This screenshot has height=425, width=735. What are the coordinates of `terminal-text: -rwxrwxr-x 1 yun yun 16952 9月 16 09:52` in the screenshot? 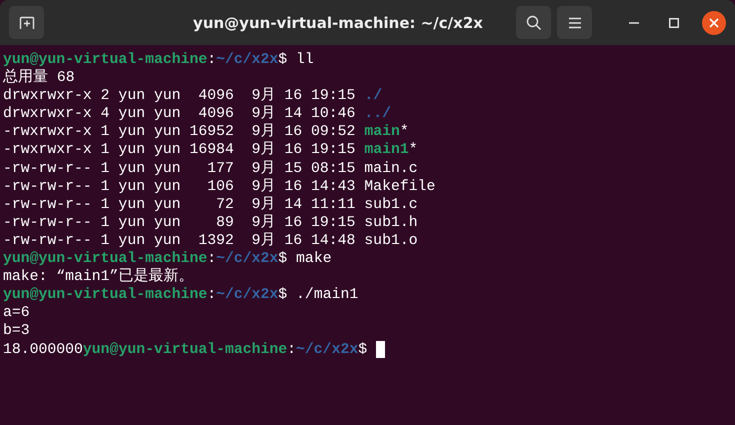 It's located at (179, 132).